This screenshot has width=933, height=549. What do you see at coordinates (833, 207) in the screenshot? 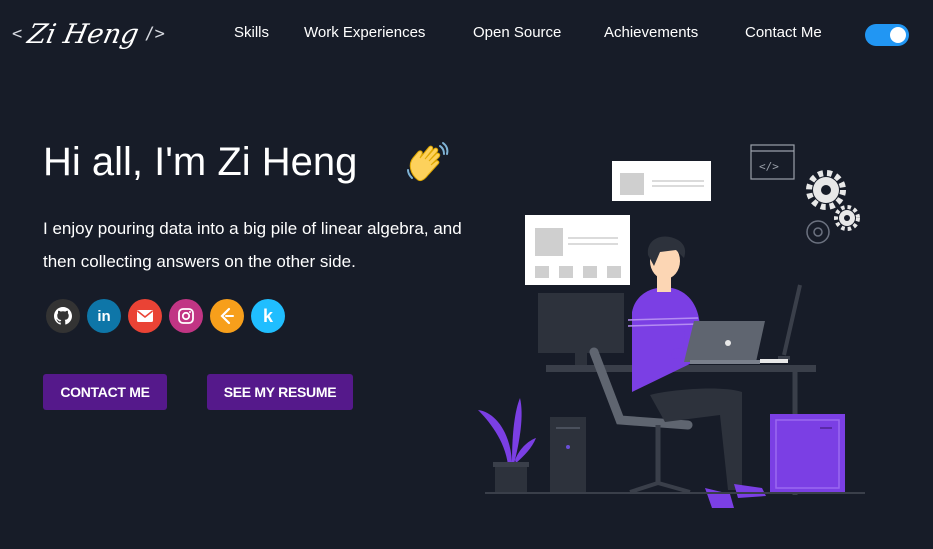
I see `gear-icon` at bounding box center [833, 207].